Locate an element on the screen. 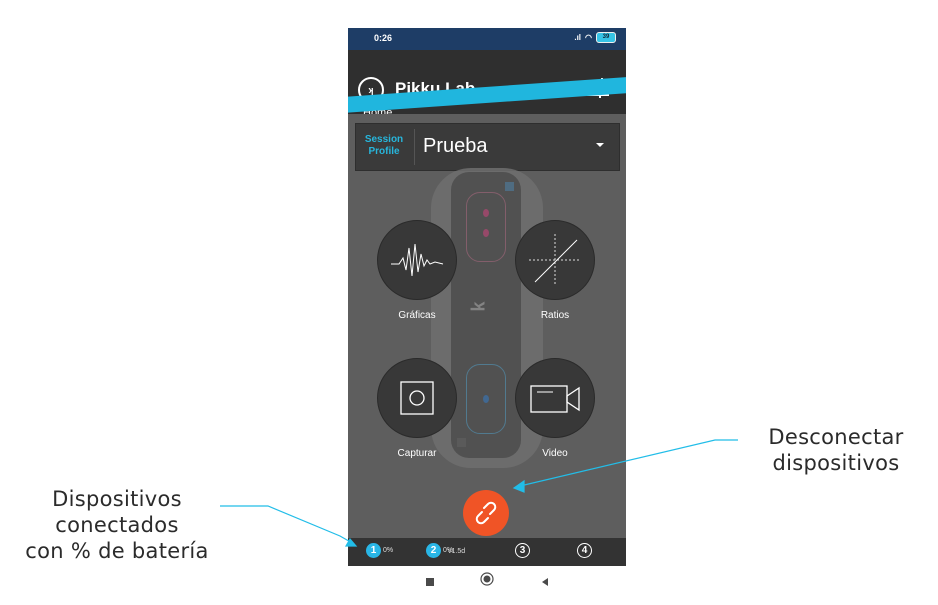  annotation-pointers is located at coordinates (479, 493).